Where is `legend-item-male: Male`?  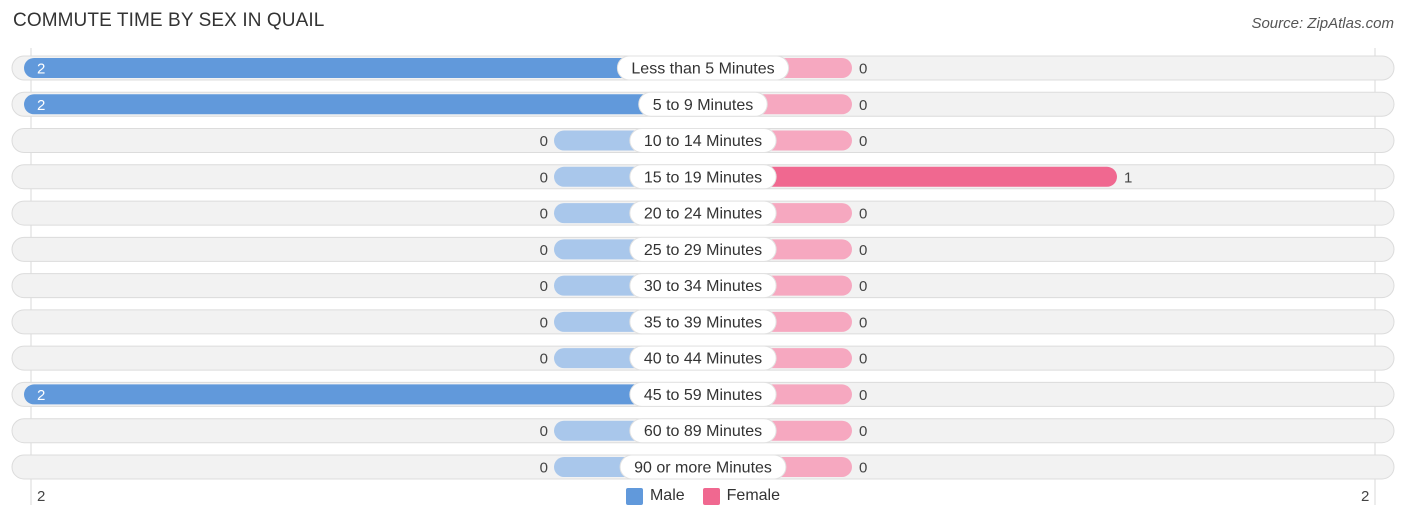 legend-item-male: Male is located at coordinates (655, 496).